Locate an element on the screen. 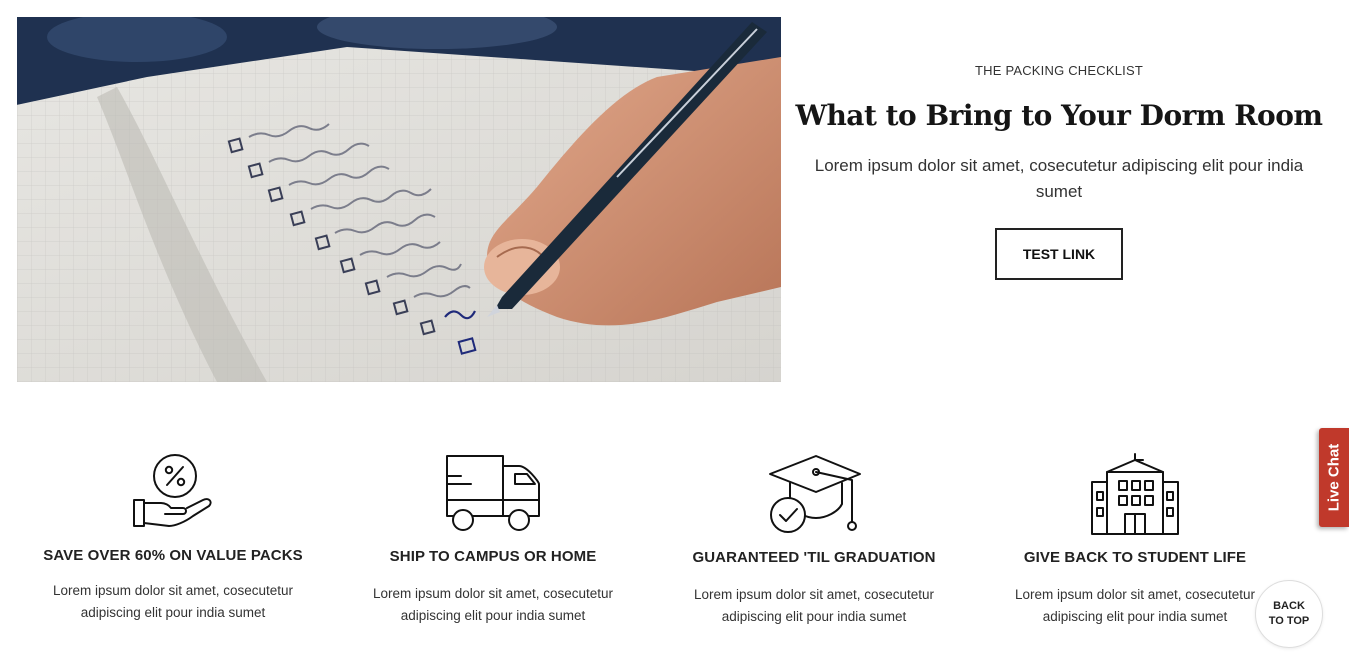  feature-title: SAVE OVER 60% ON VALUE PACKS is located at coordinates (173, 555).